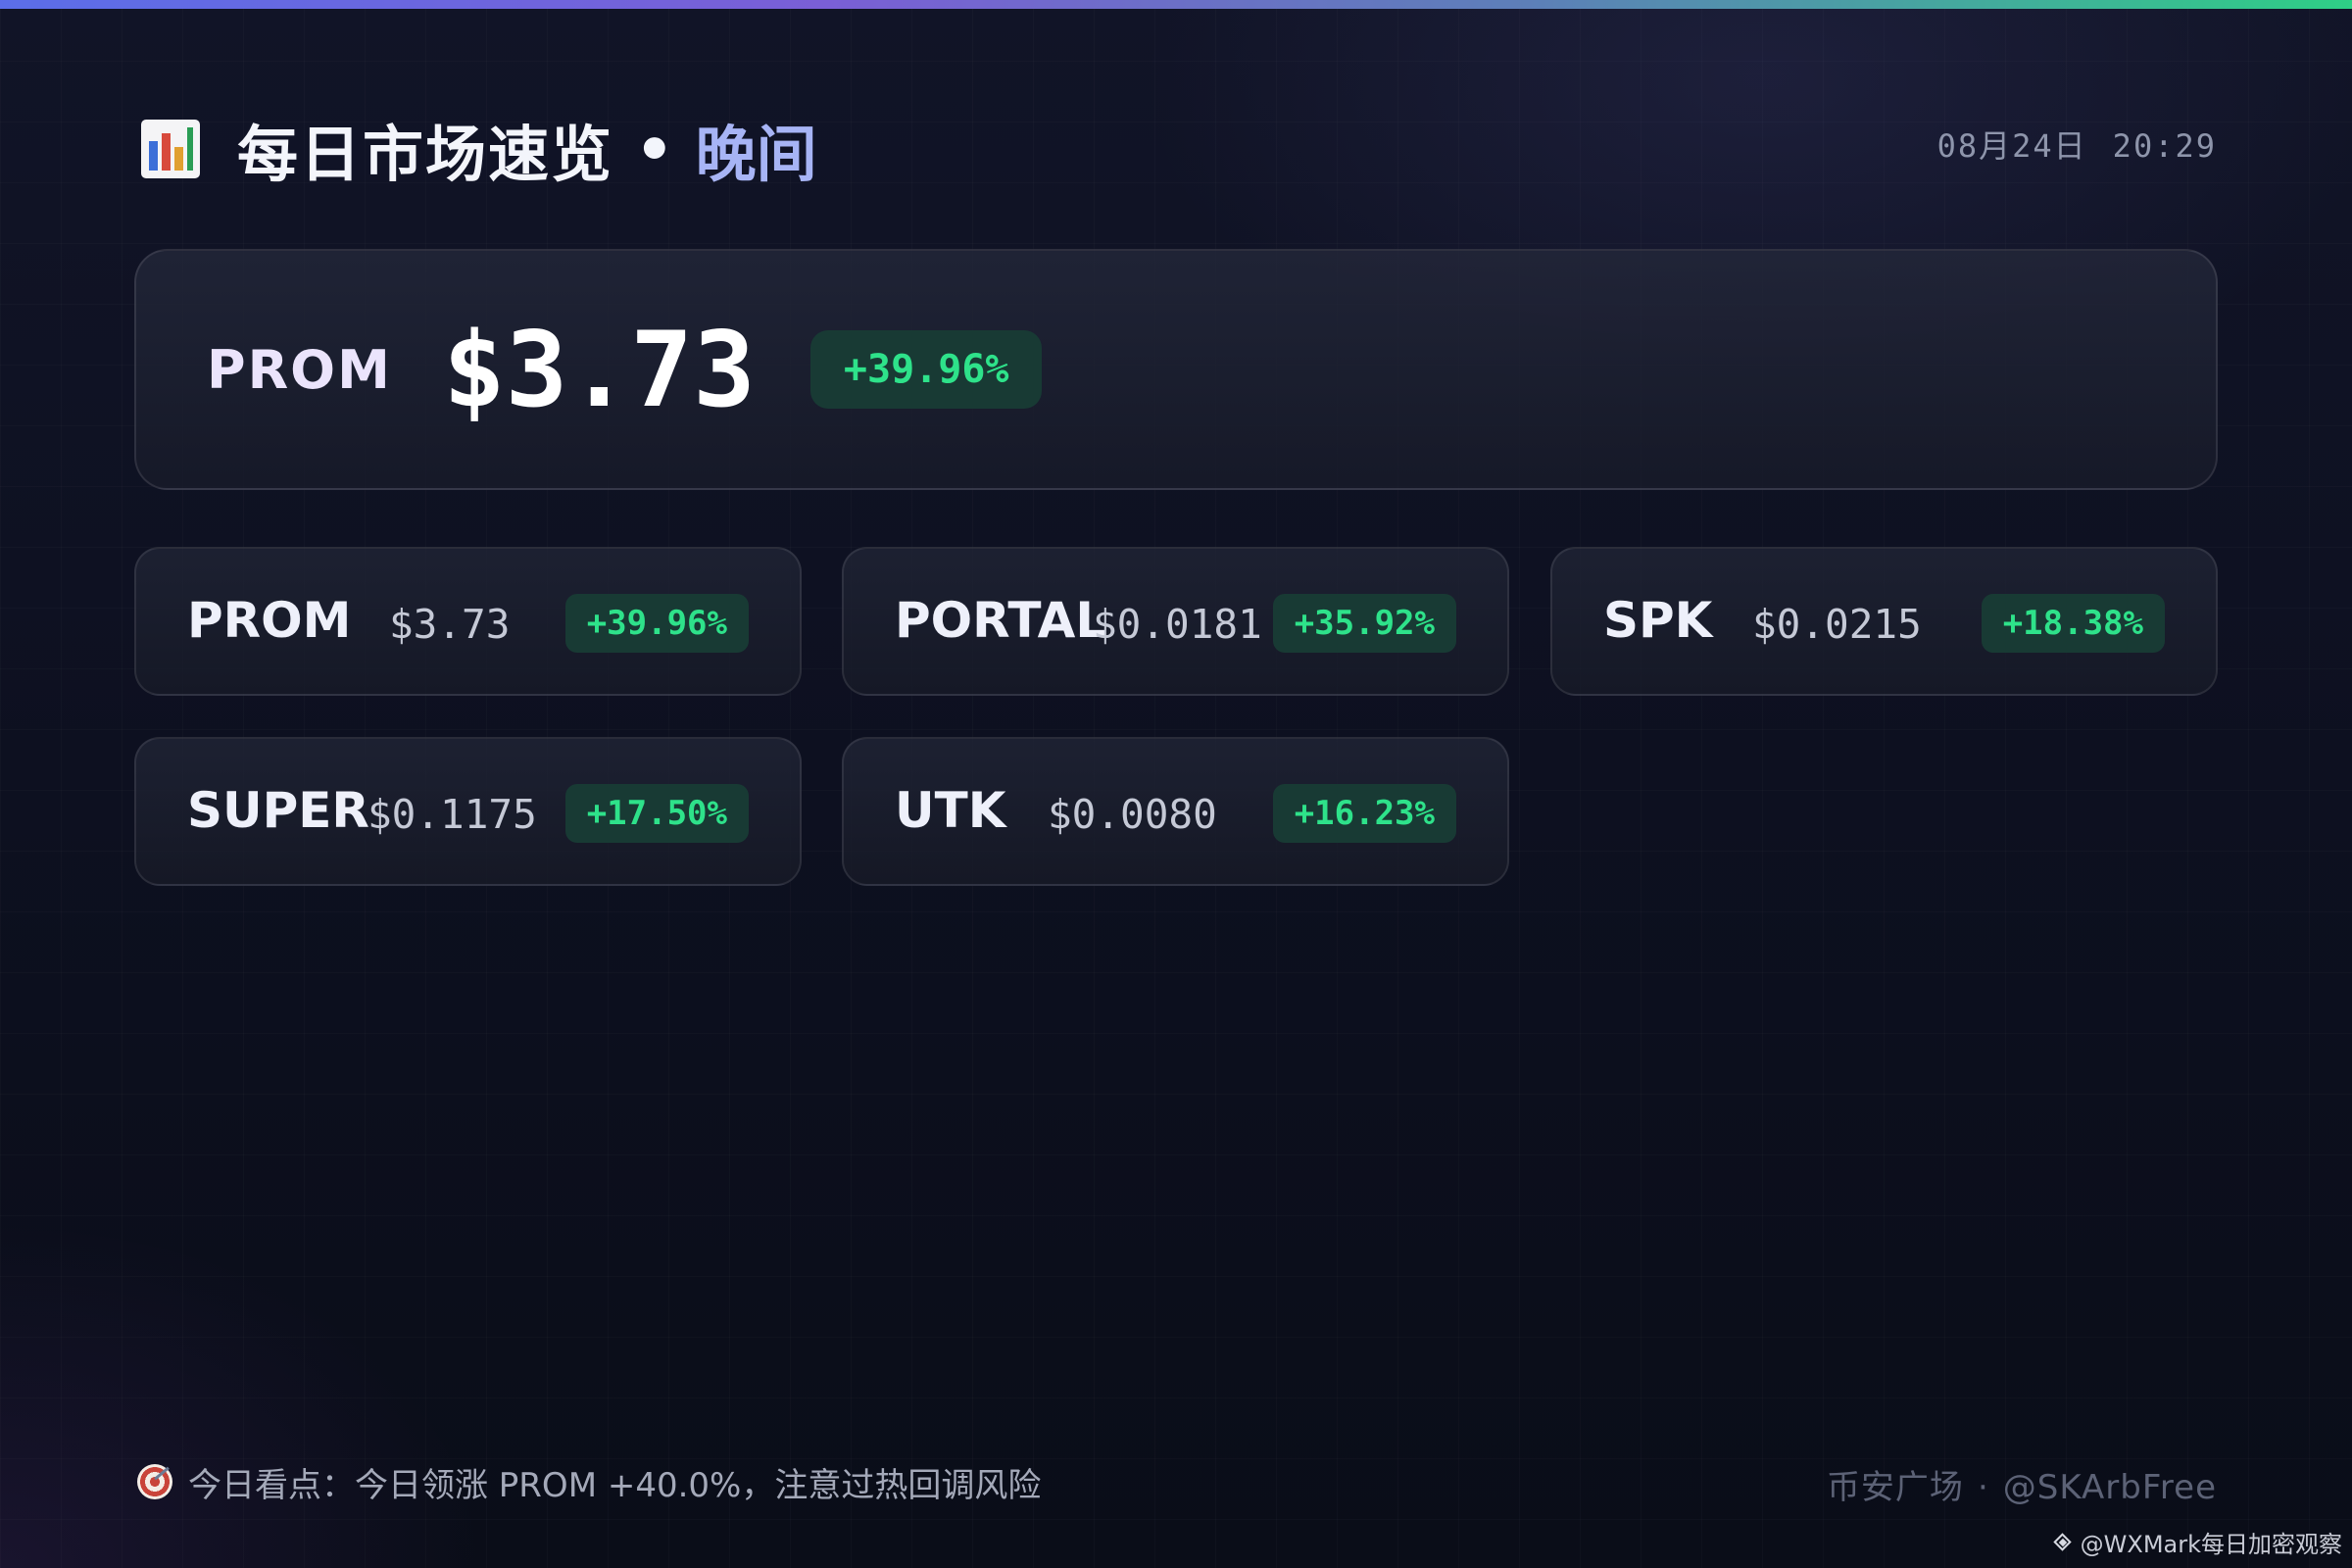  I want to click on hero-symbol: PROM, so click(299, 369).